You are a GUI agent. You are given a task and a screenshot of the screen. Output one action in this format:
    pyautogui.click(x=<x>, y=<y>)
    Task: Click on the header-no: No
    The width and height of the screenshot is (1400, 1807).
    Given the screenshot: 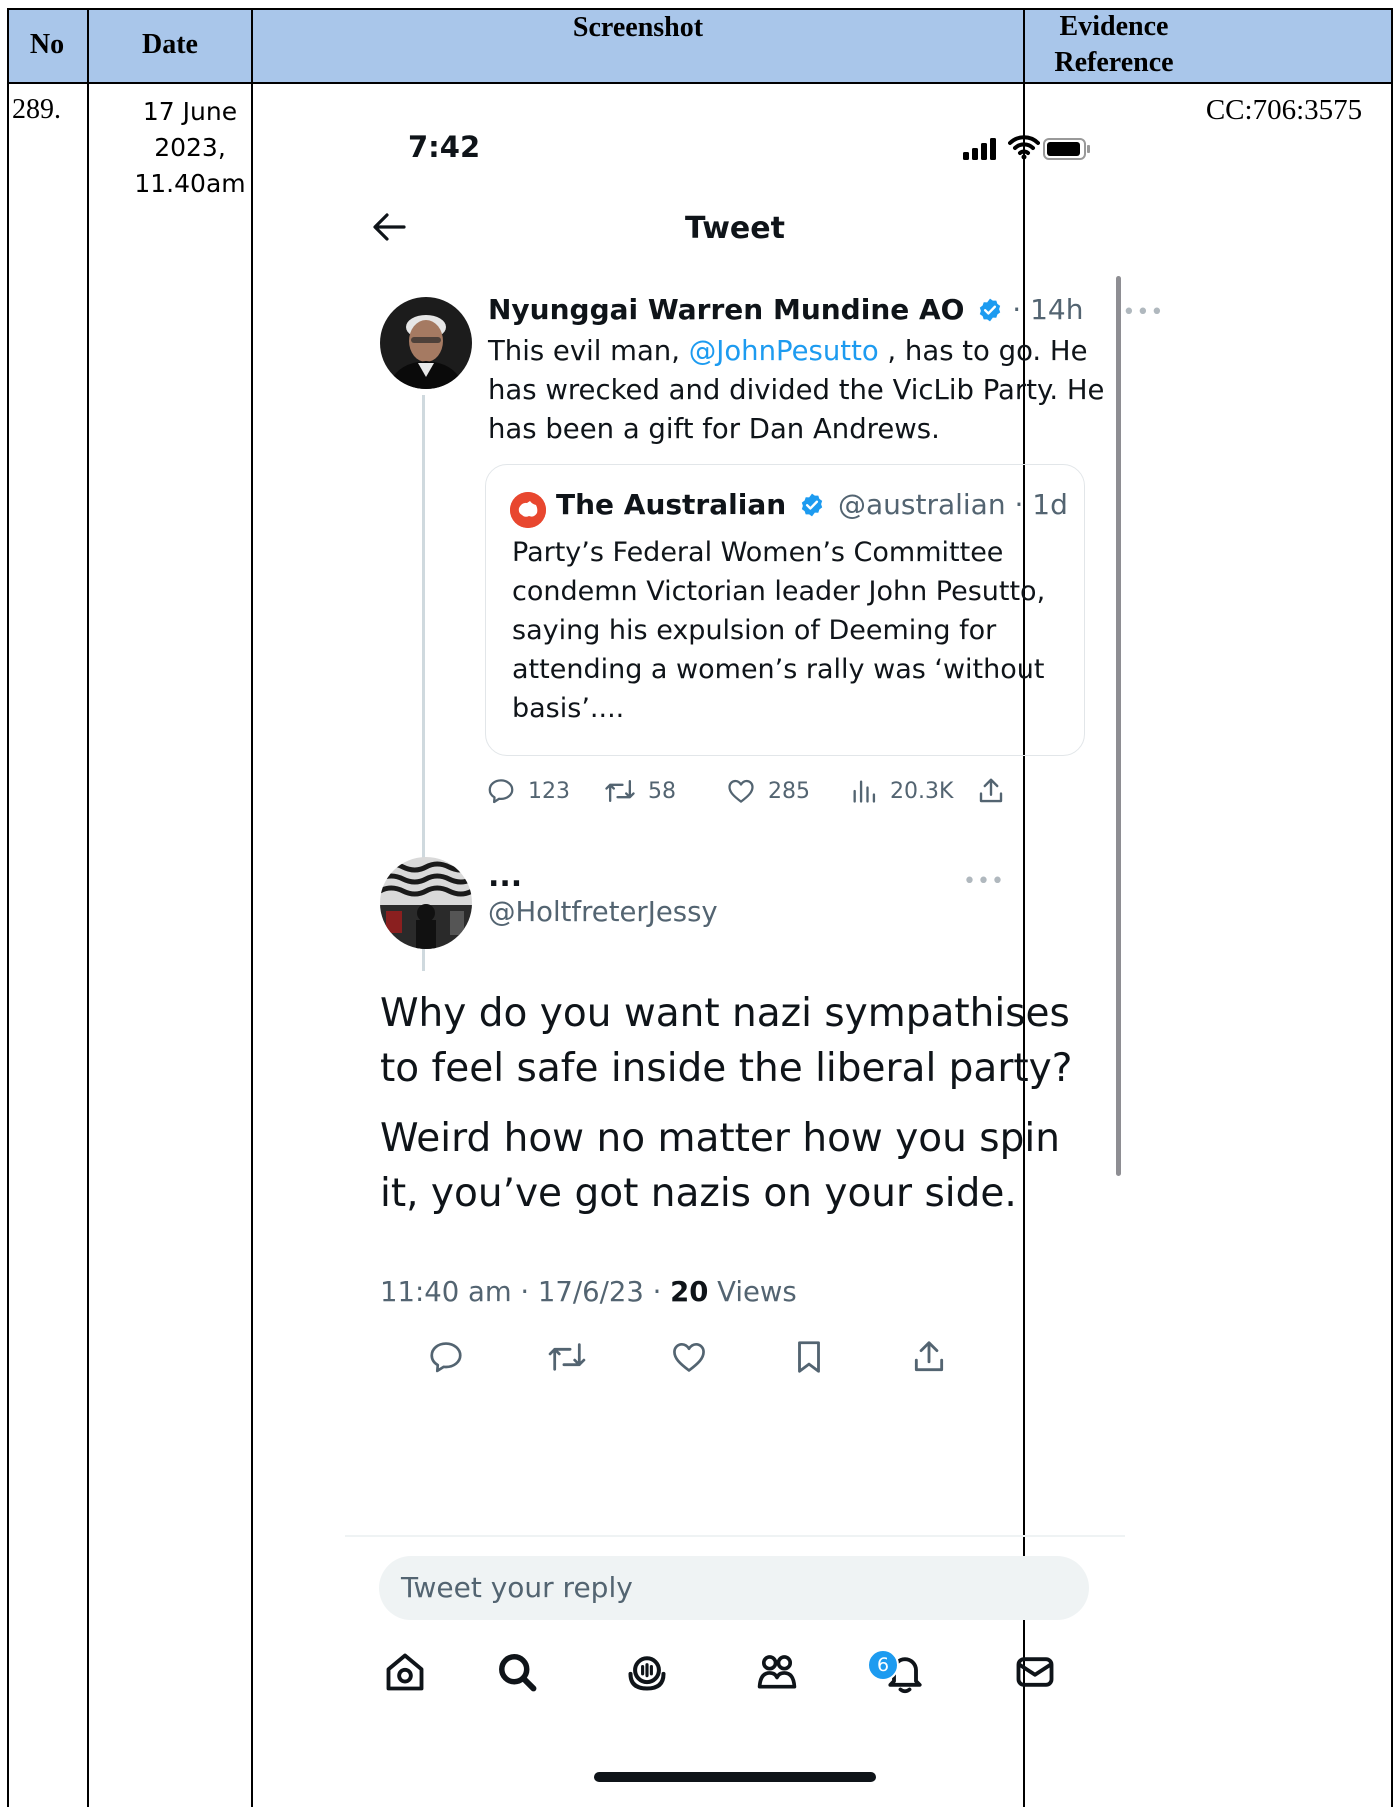 What is the action you would take?
    pyautogui.click(x=47, y=44)
    